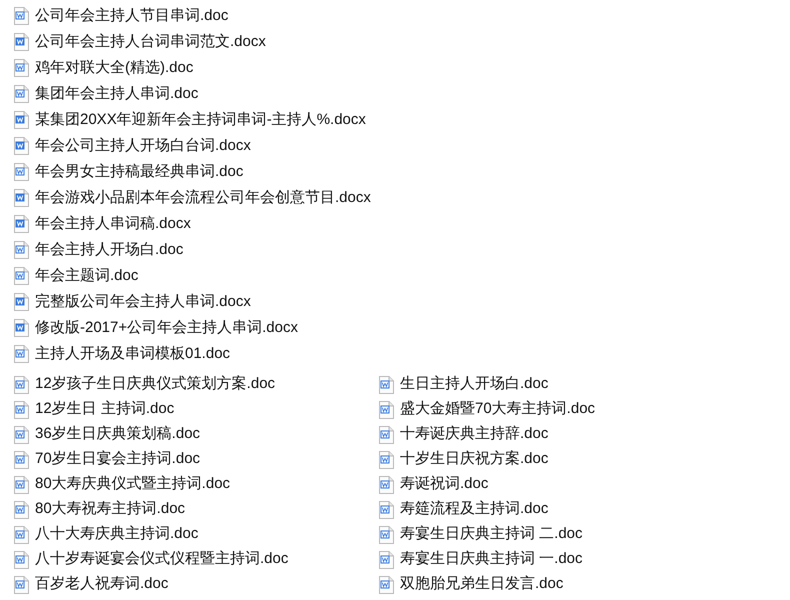 This screenshot has width=790, height=600. Describe the element at coordinates (474, 459) in the screenshot. I see `file-name: 十岁生日庆祝方案.doc` at that location.